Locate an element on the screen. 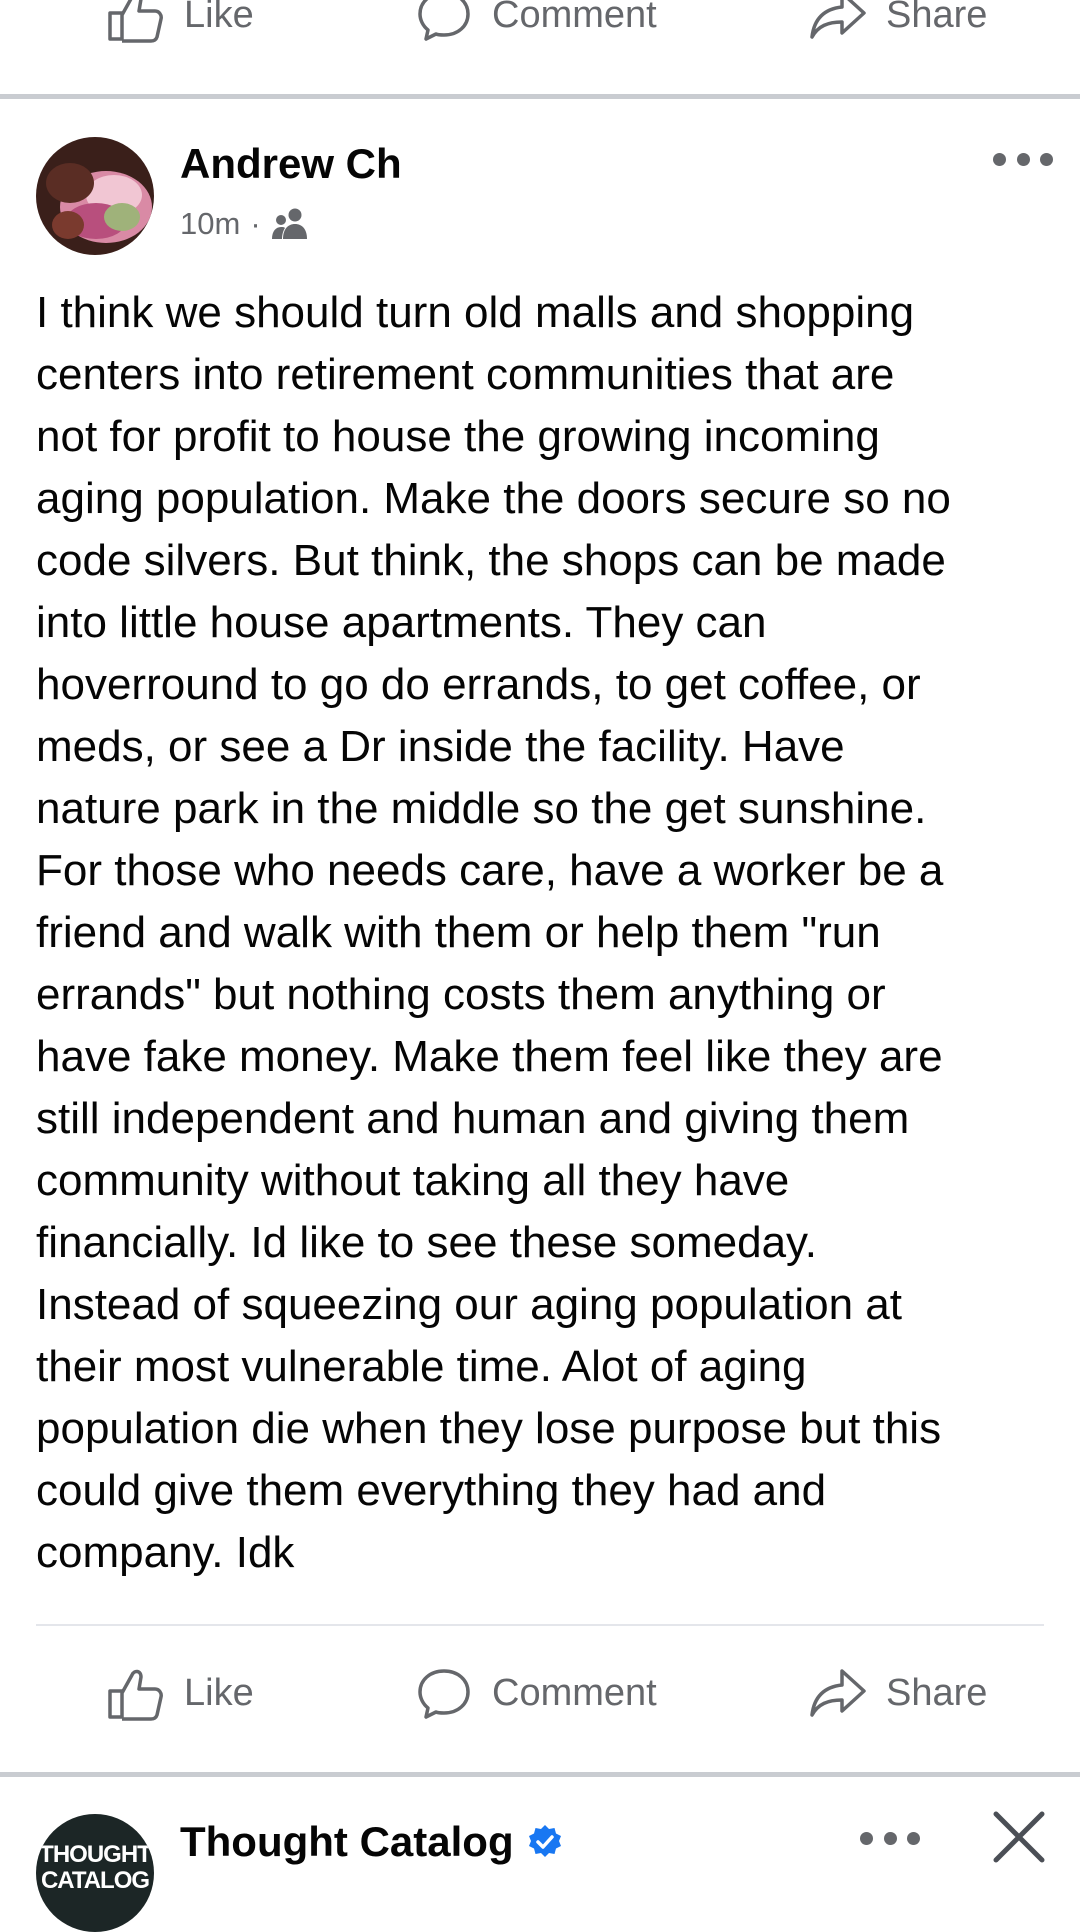  previous-post-action-bar: Like Comment Share is located at coordinates (540, 25).